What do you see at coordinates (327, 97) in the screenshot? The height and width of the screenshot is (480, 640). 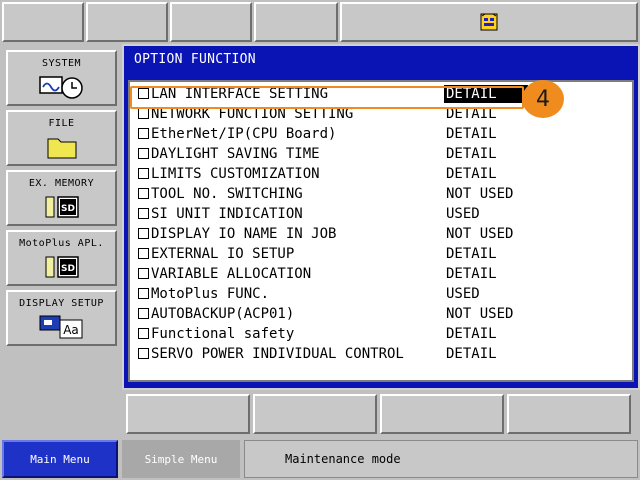 I see `highlight-frame` at bounding box center [327, 97].